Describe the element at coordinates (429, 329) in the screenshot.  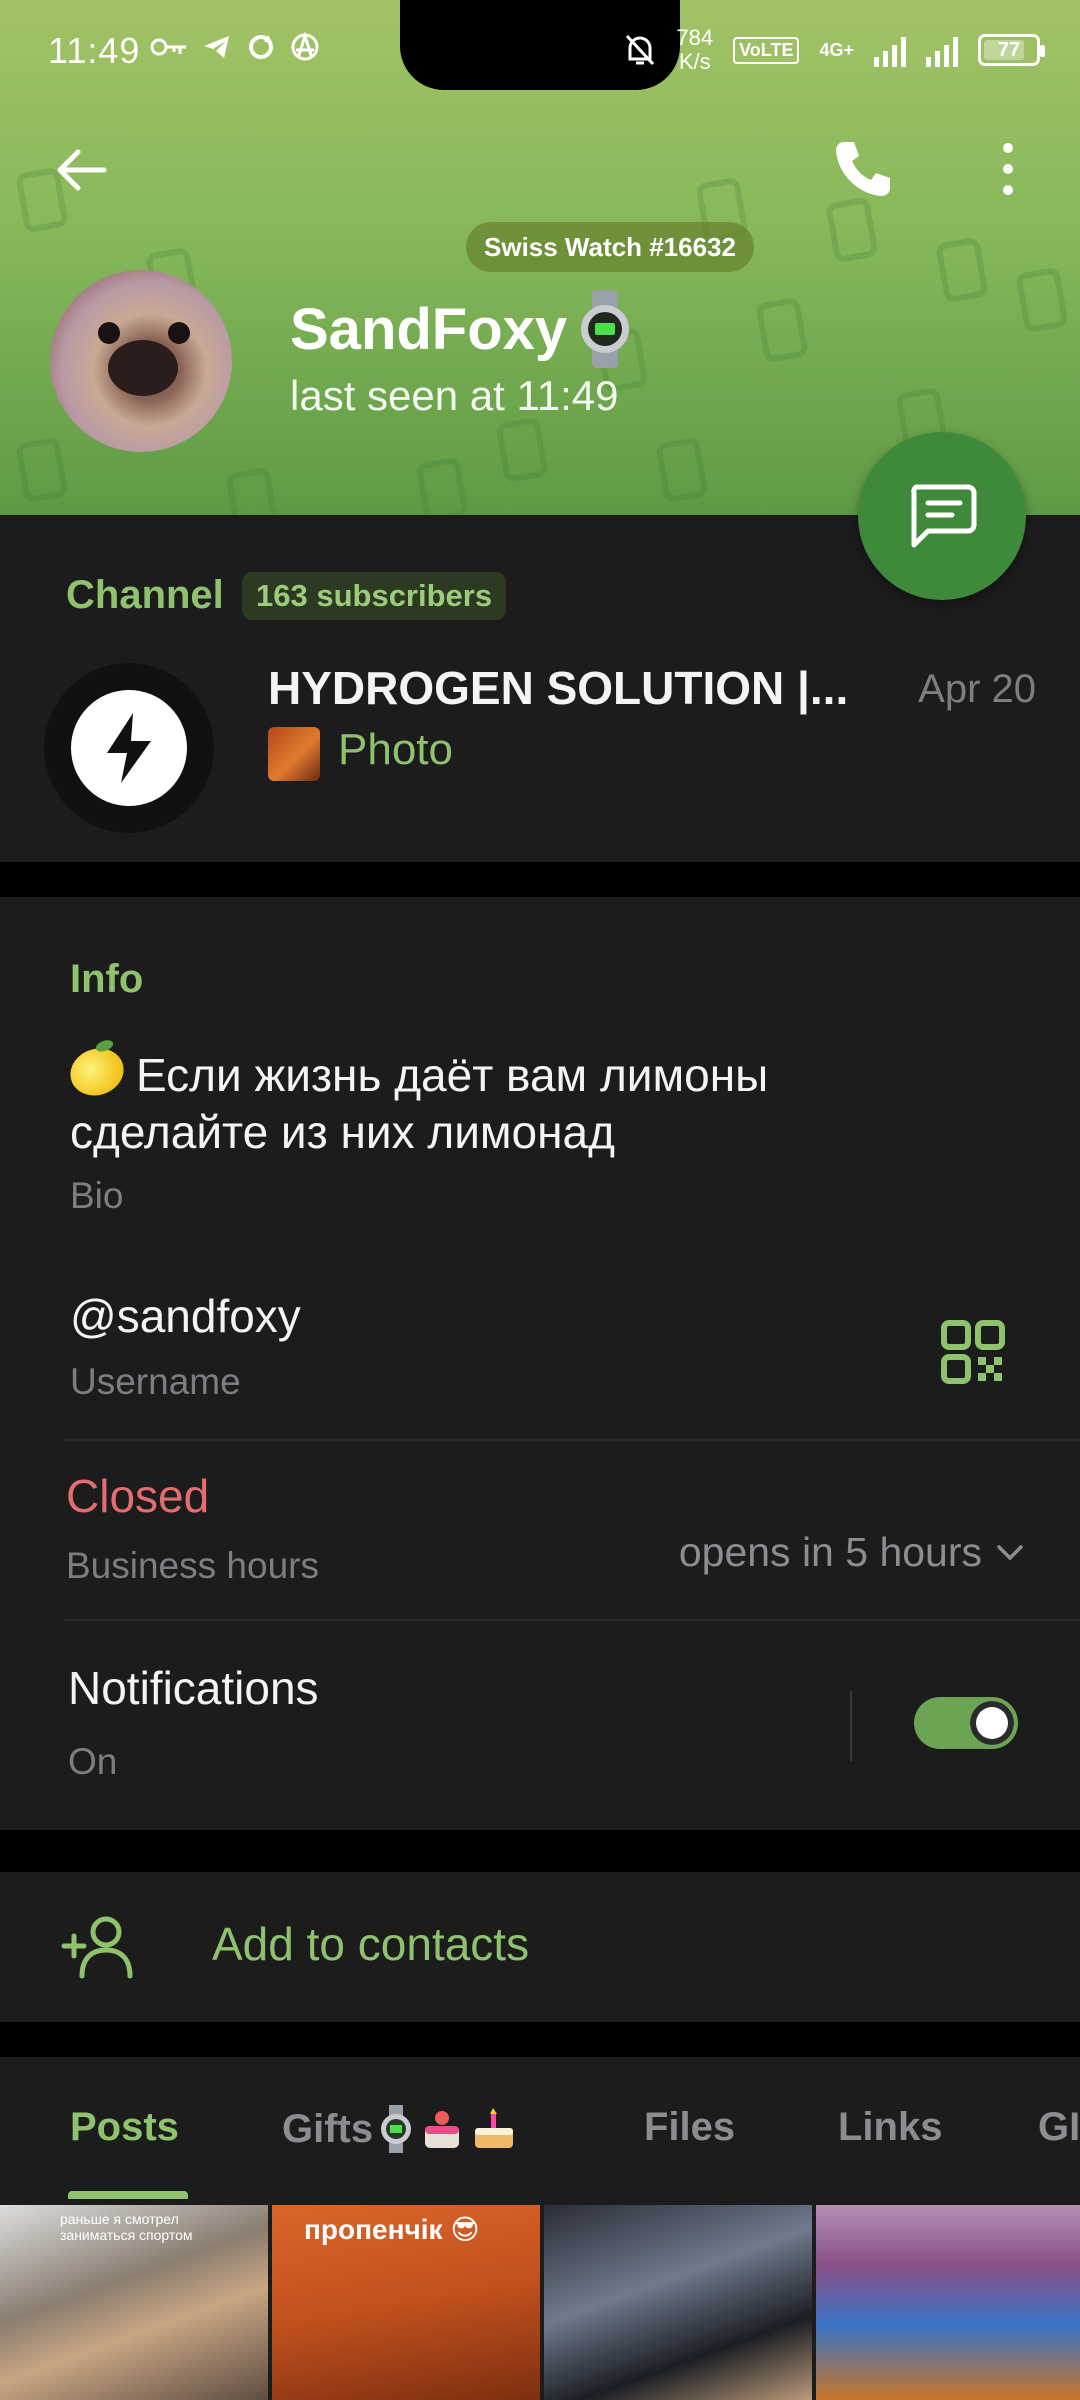
I see `profile-name: SandFoxy` at that location.